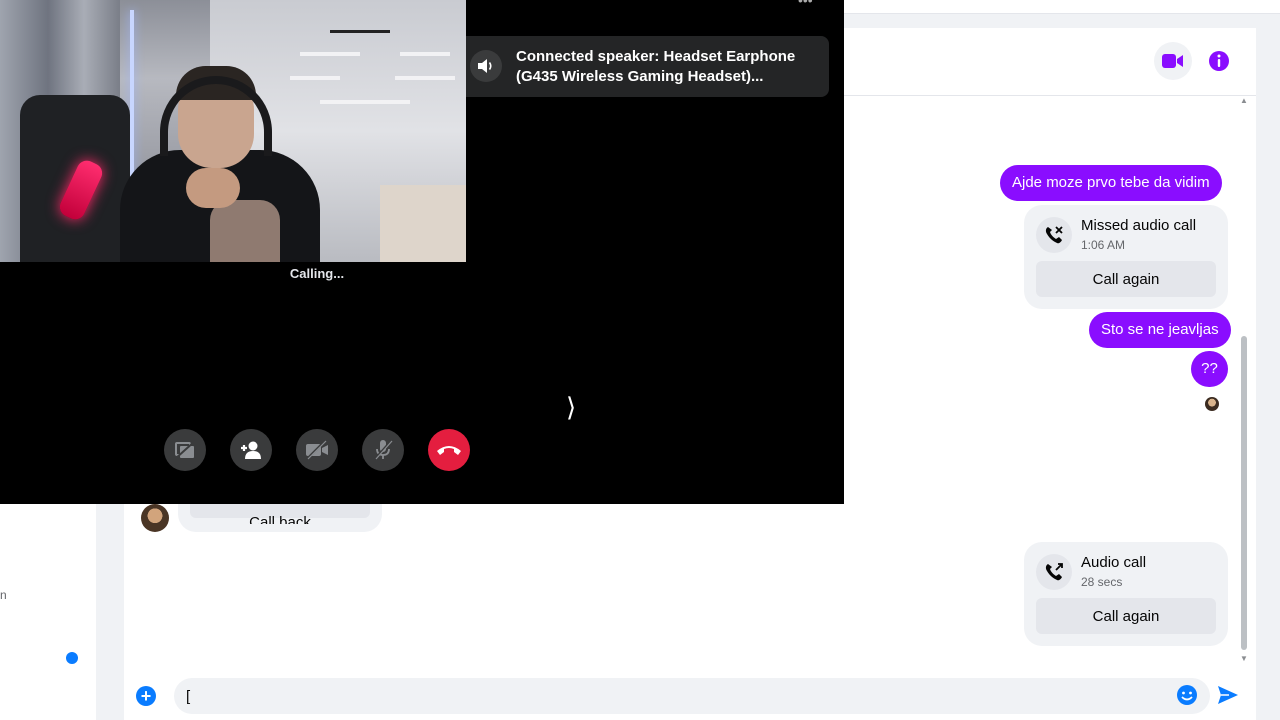 This screenshot has height=720, width=1280. Describe the element at coordinates (1244, 493) in the screenshot. I see `scroll-thumb` at that location.